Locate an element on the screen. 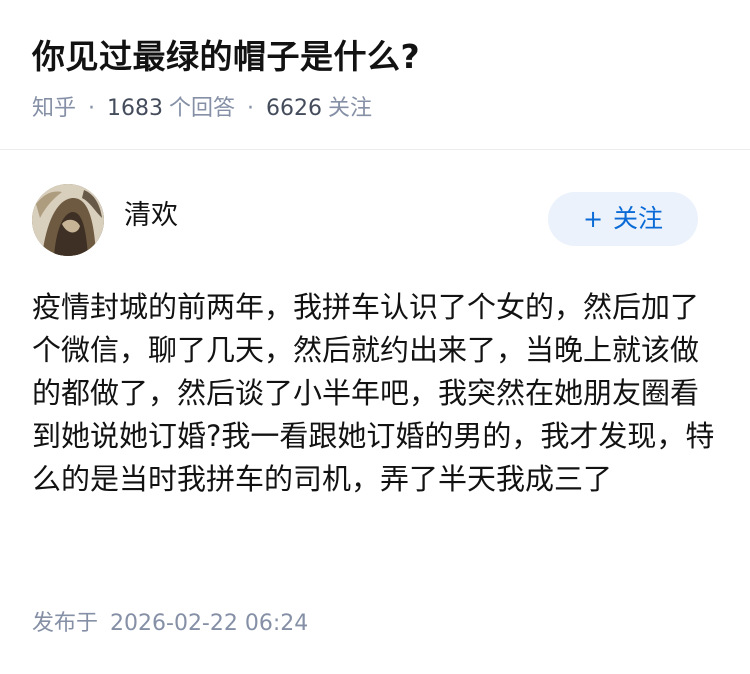 The width and height of the screenshot is (750, 674). plus-icon: + is located at coordinates (593, 219).